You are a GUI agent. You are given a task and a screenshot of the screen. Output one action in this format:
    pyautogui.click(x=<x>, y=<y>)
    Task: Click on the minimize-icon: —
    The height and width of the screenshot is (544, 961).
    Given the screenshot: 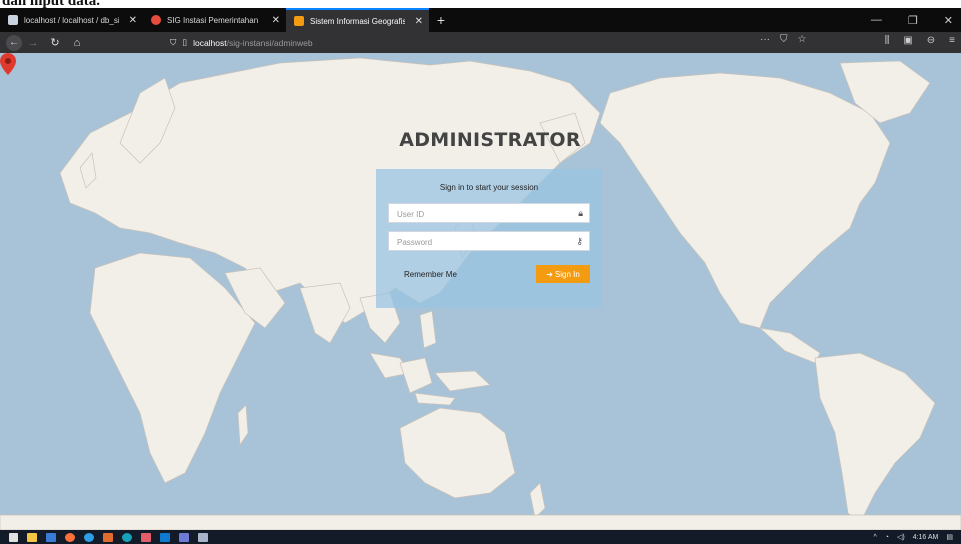 What is the action you would take?
    pyautogui.click(x=876, y=20)
    